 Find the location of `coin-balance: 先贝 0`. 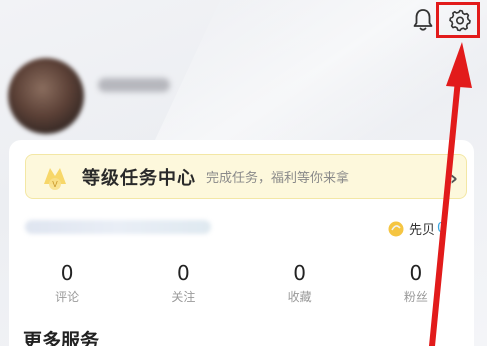

coin-balance: 先贝 0 is located at coordinates (416, 228).